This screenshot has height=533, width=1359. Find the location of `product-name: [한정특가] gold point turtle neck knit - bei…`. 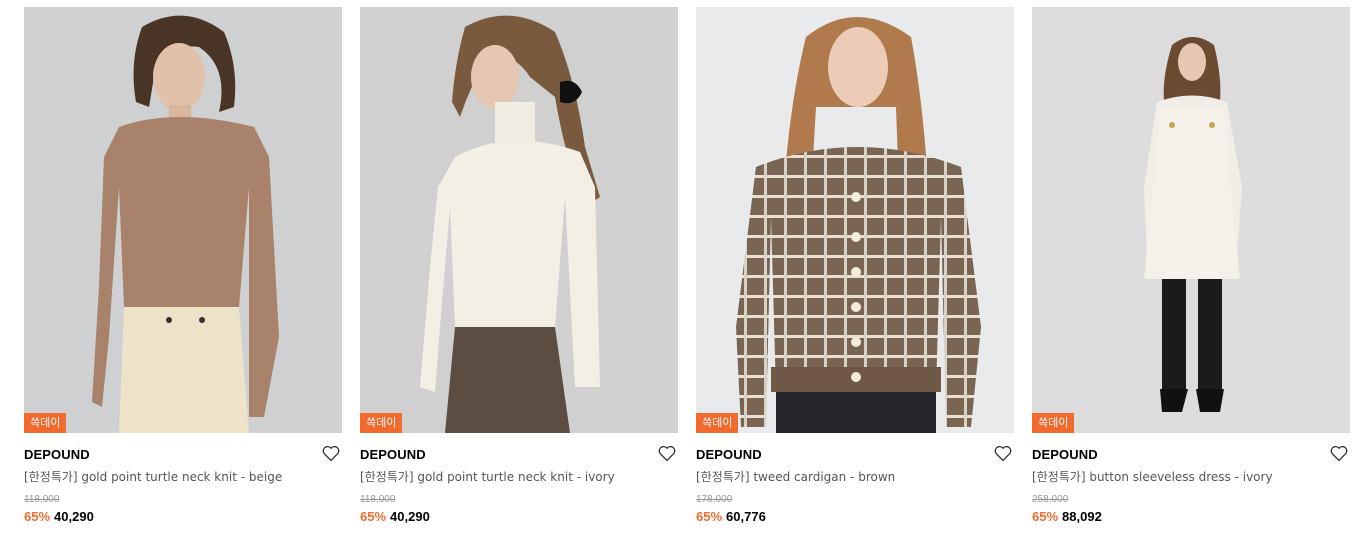

product-name: [한정특가] gold point turtle neck knit - bei… is located at coordinates (183, 477).